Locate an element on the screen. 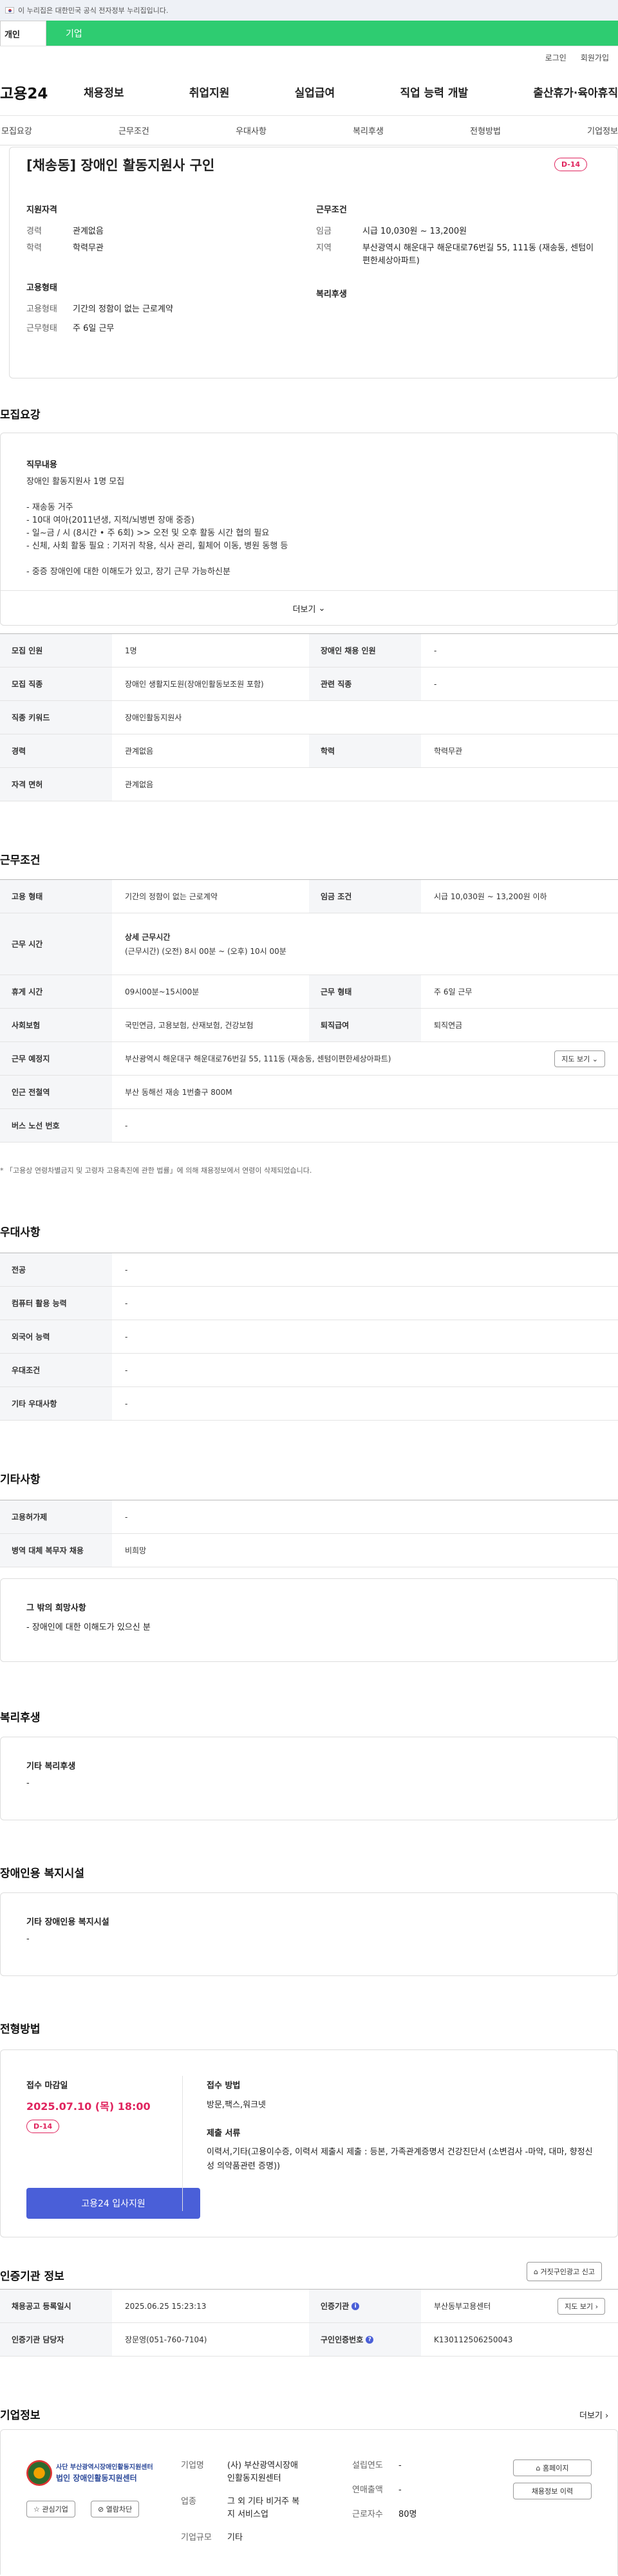 This screenshot has height=2576, width=618. tab-preferences: 우대사항 is located at coordinates (251, 130).